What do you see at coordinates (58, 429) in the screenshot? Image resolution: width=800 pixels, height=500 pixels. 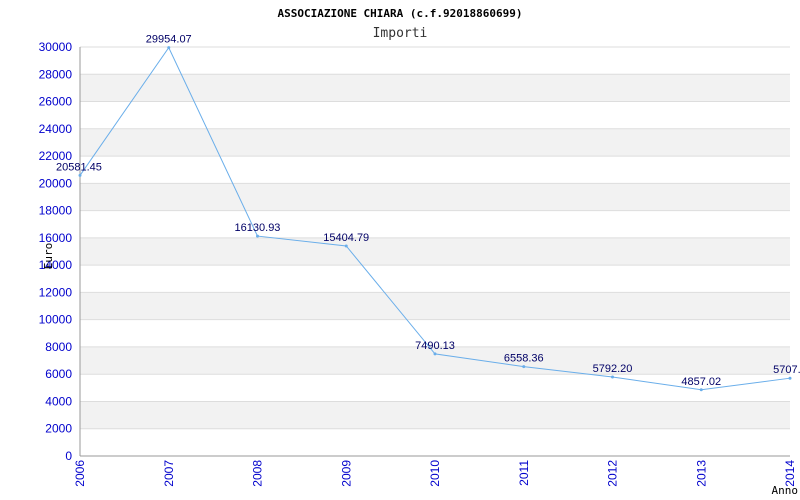 I see `y-tick-label: 2000` at bounding box center [58, 429].